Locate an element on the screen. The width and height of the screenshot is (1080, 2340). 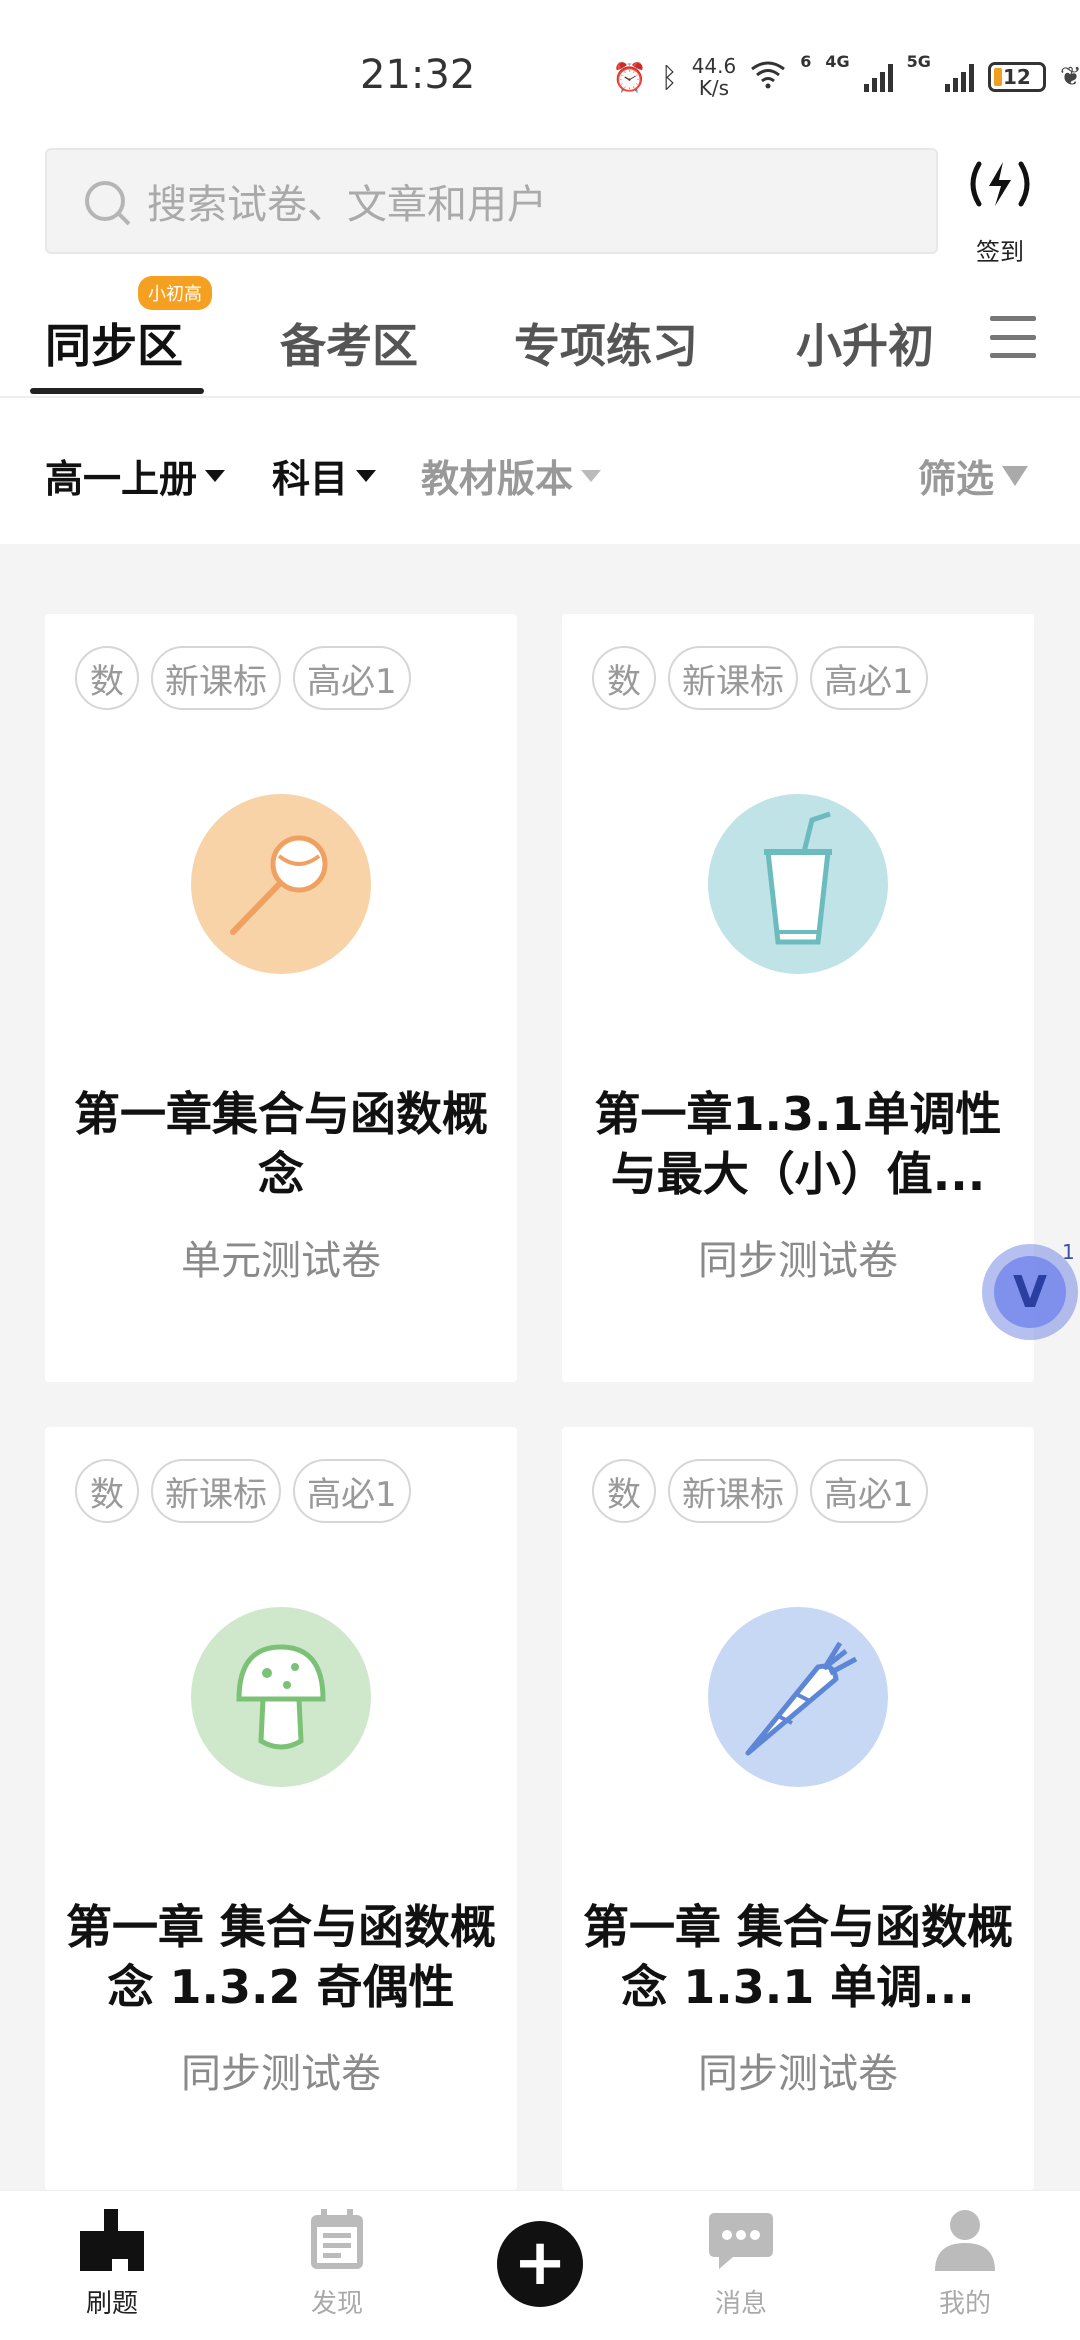
search-icon is located at coordinates (105, 201).